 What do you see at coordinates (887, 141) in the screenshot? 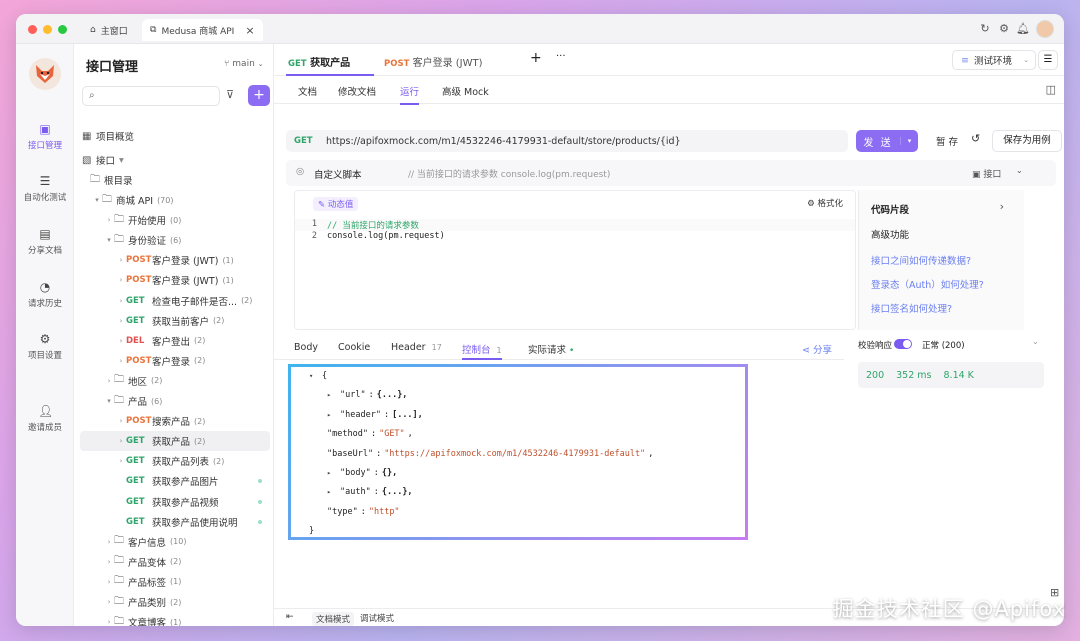
I see `send-button: 发 送 ▾` at bounding box center [887, 141].